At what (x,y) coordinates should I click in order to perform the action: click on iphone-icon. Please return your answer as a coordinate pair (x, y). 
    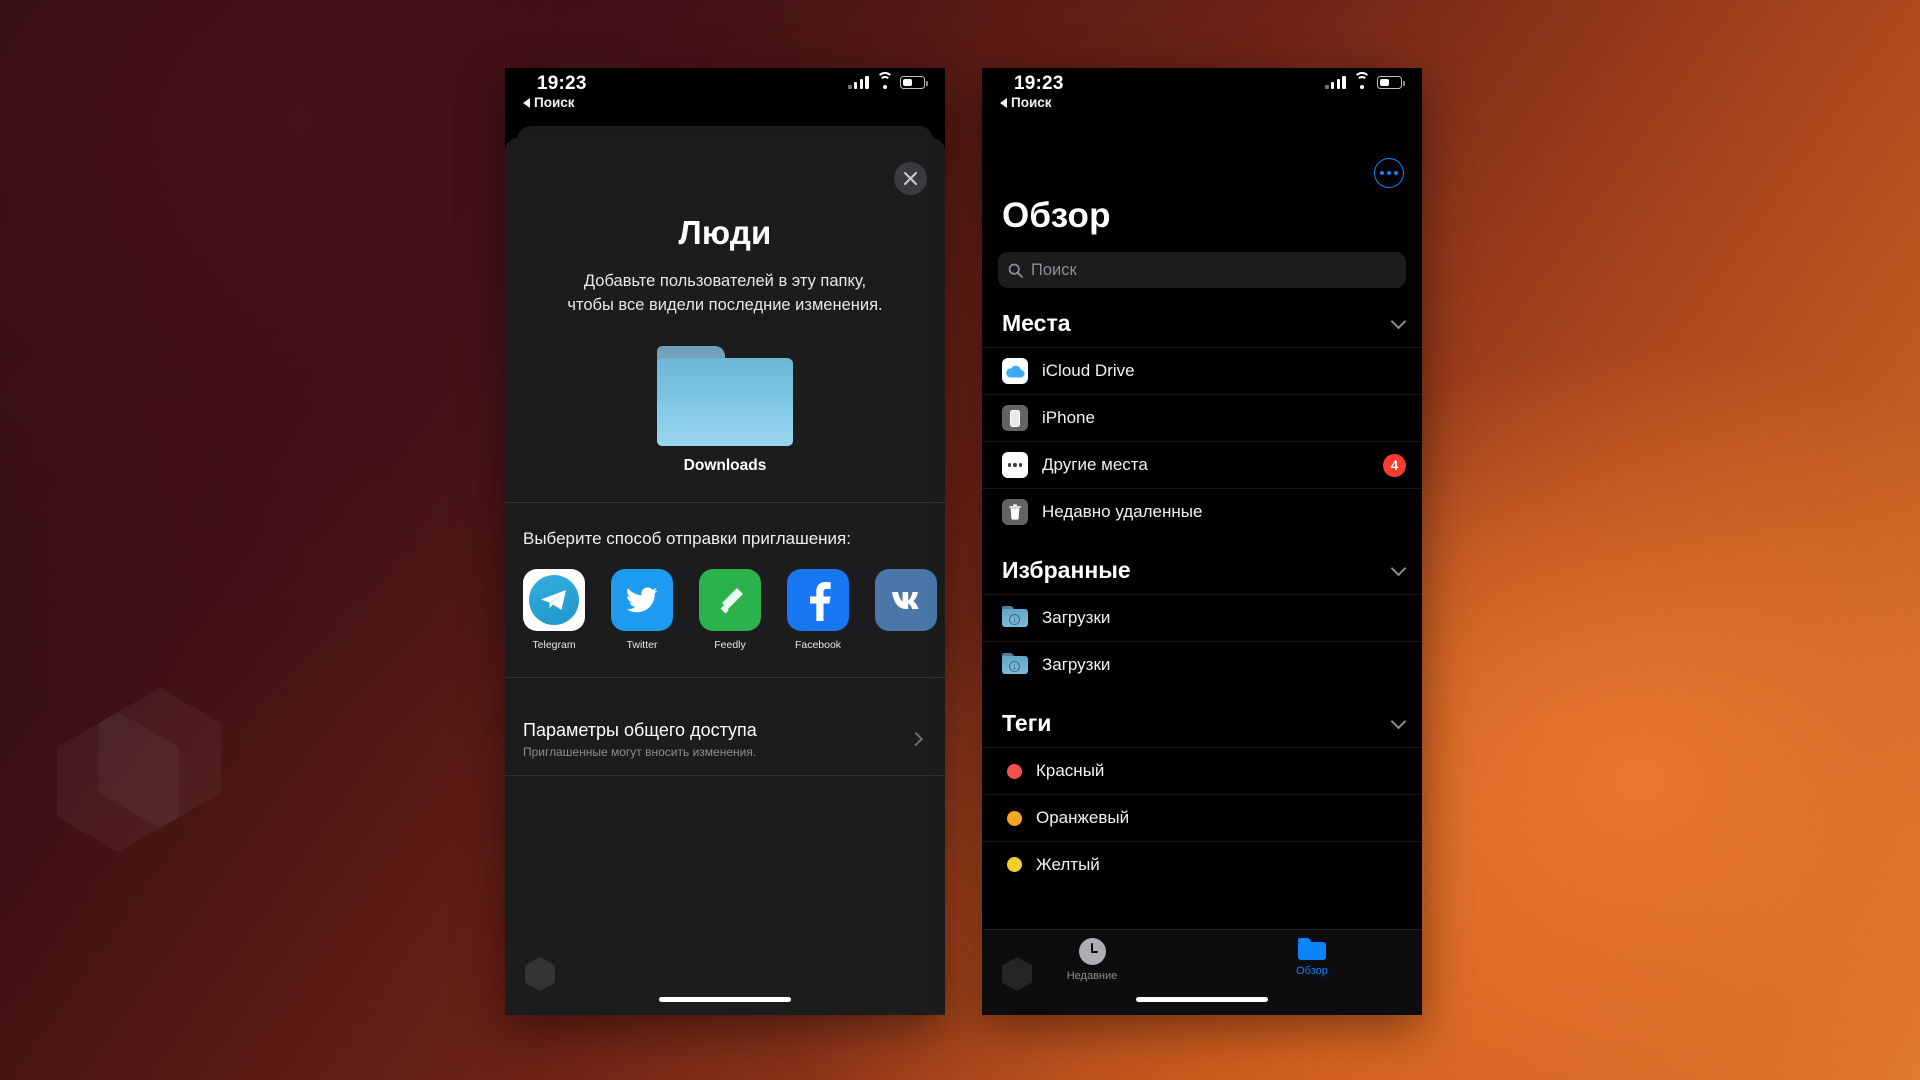
    Looking at the image, I should click on (1015, 418).